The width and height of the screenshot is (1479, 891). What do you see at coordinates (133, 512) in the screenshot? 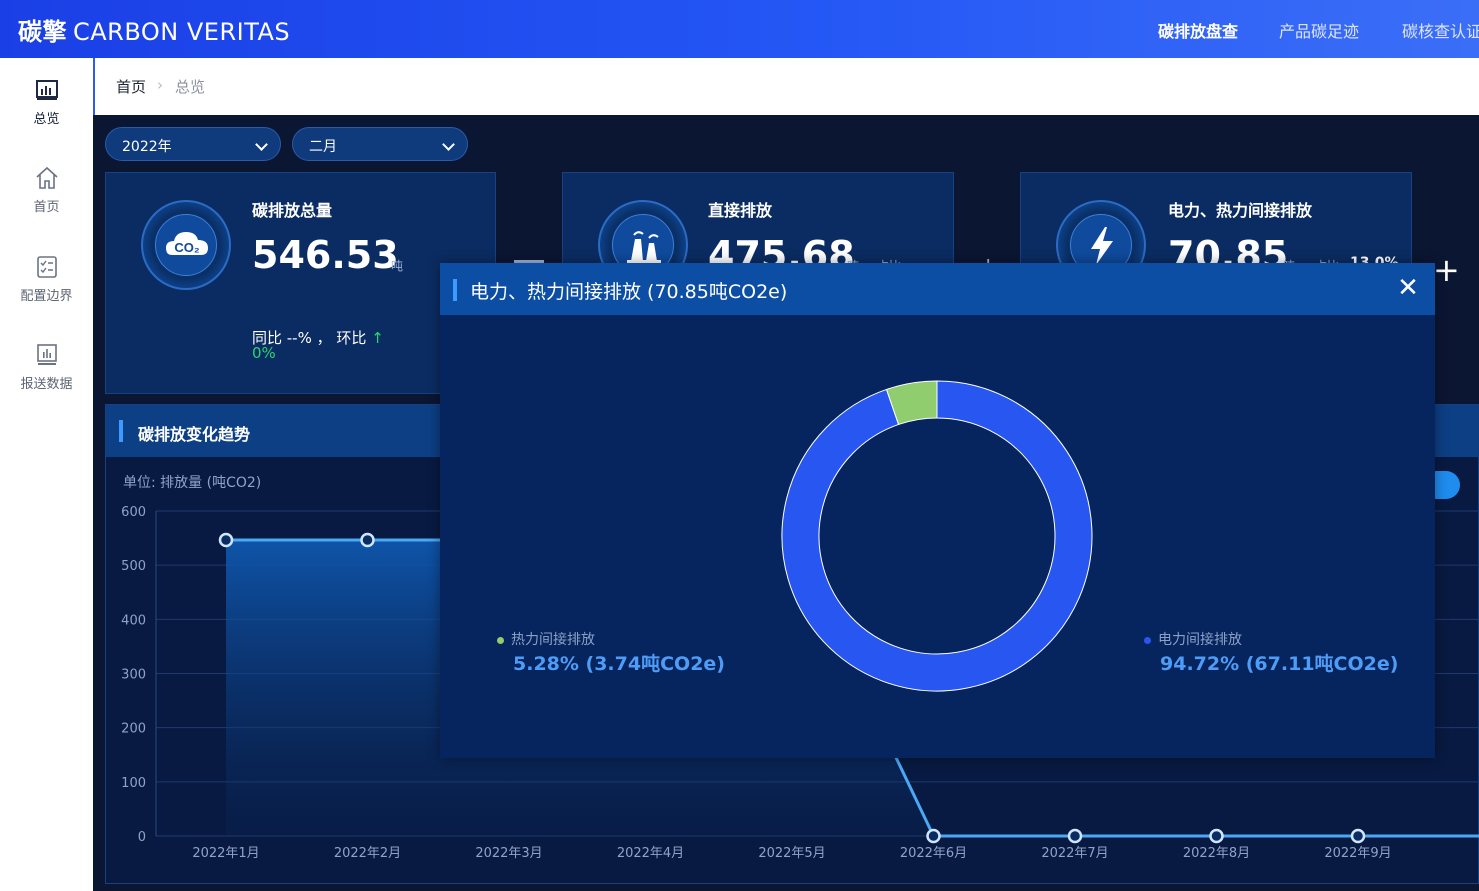
I see `y-tick-label: 600` at bounding box center [133, 512].